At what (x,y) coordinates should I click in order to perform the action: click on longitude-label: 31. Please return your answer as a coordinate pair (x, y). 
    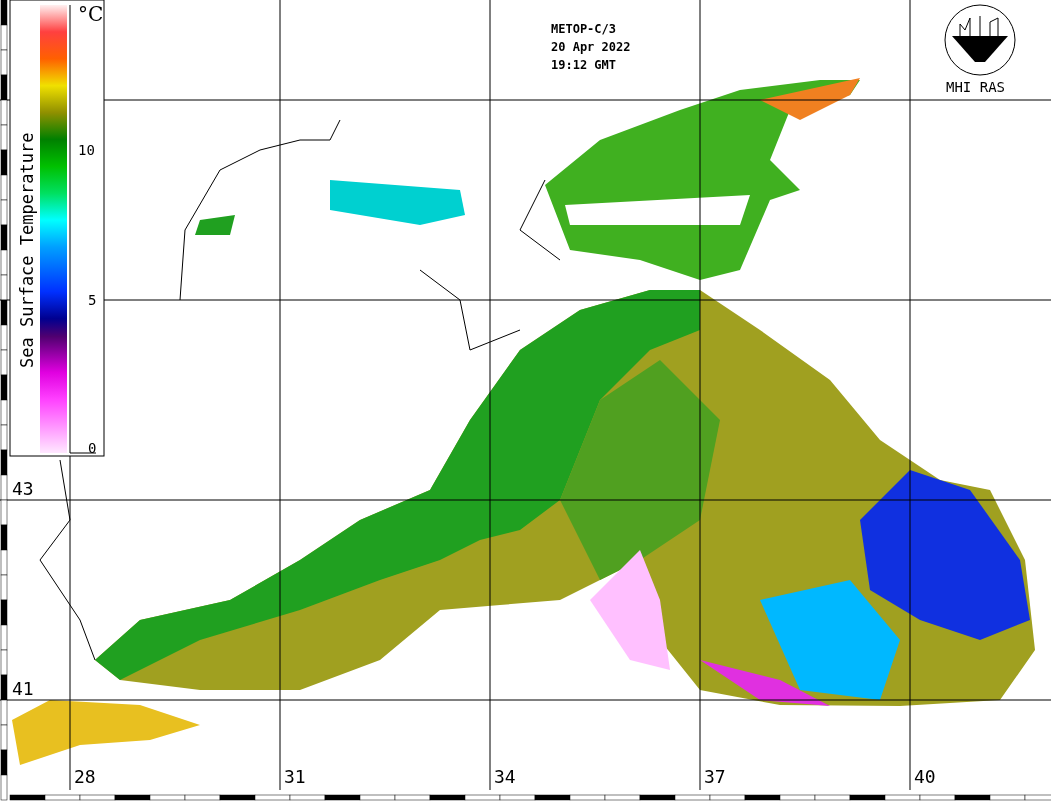
    Looking at the image, I should click on (295, 776).